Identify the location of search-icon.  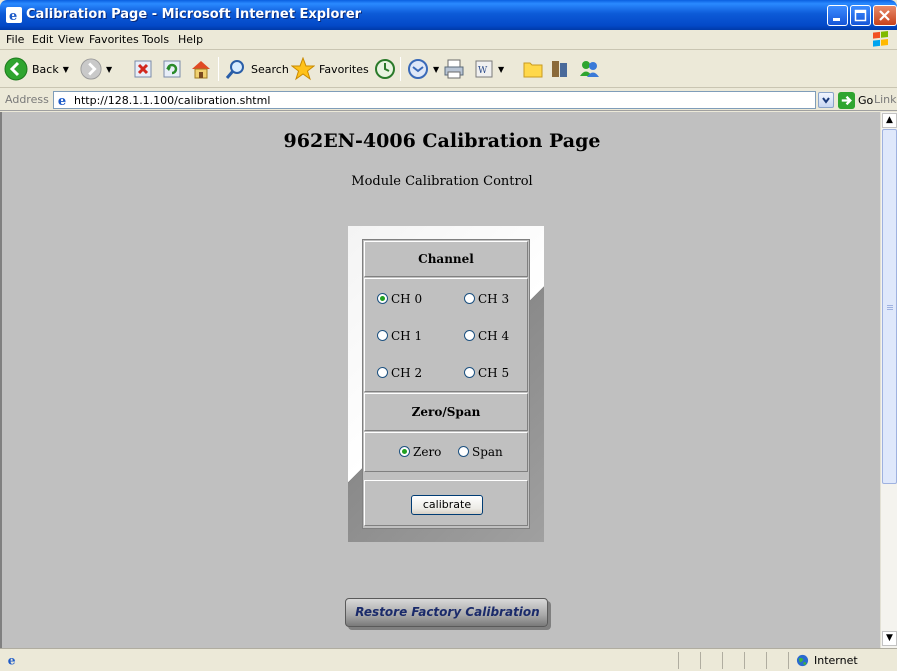
(234, 69).